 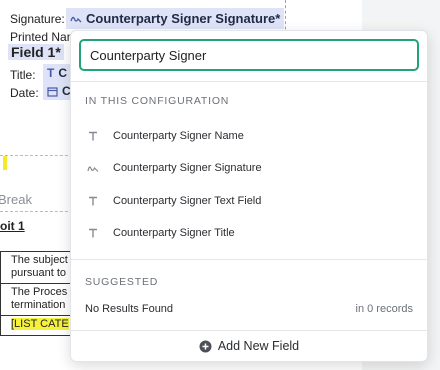 What do you see at coordinates (187, 168) in the screenshot?
I see `option-label: Counterparty Signer Signature` at bounding box center [187, 168].